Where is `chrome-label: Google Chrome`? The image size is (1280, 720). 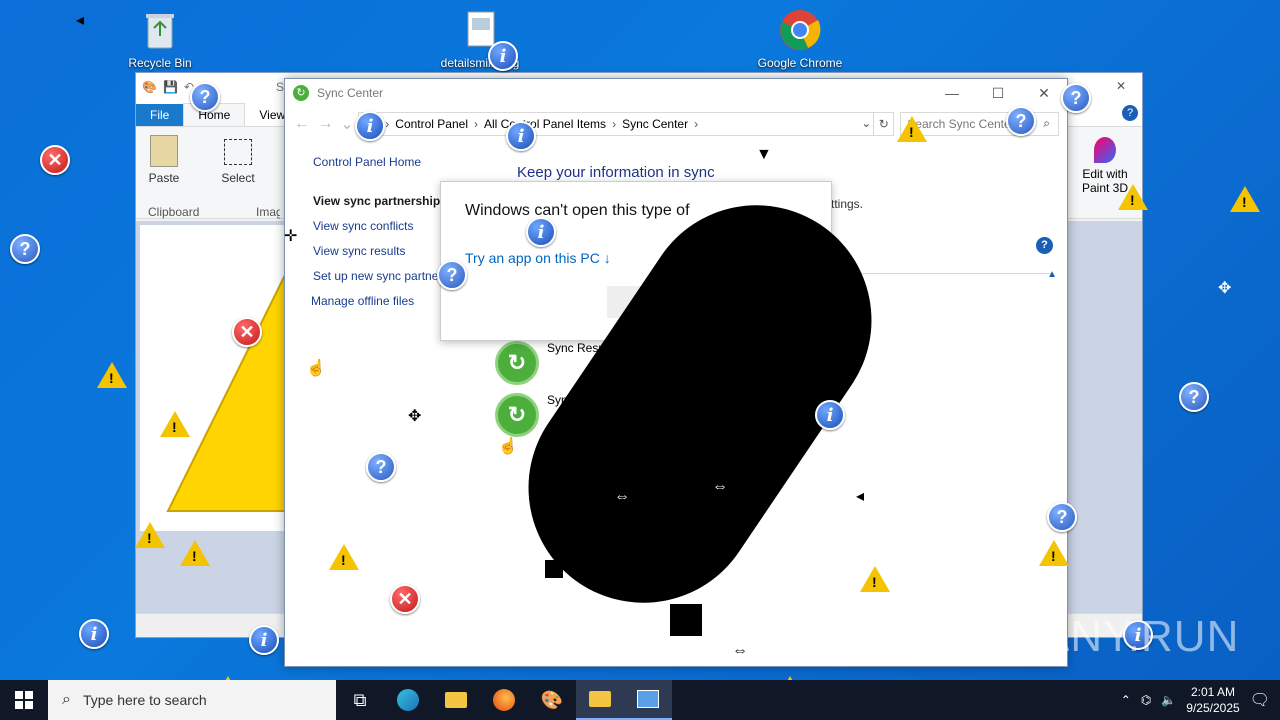
chrome-label: Google Chrome is located at coordinates (800, 63).